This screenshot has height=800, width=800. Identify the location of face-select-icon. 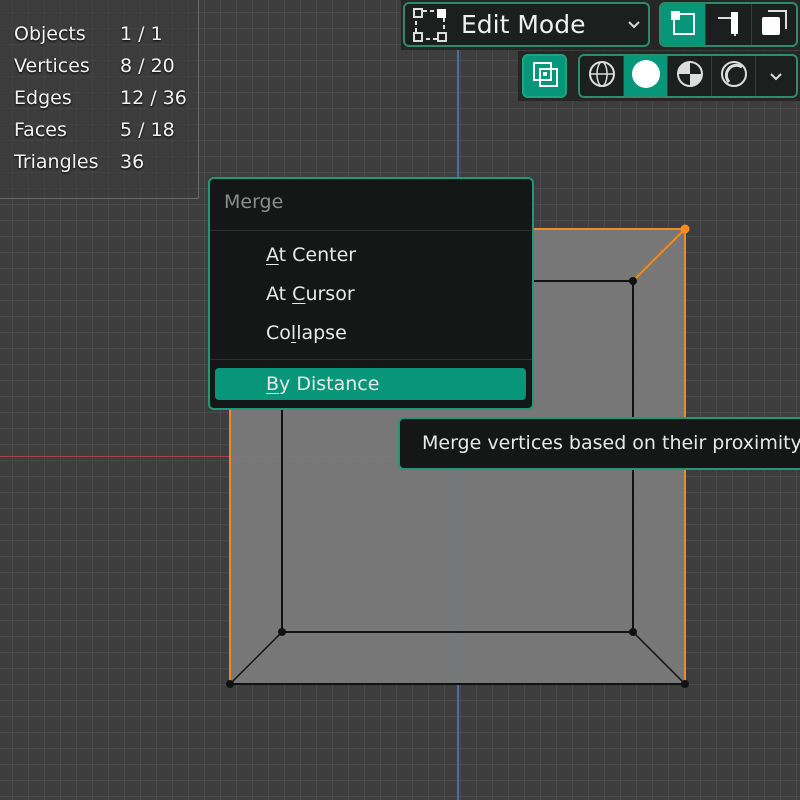
(774, 25).